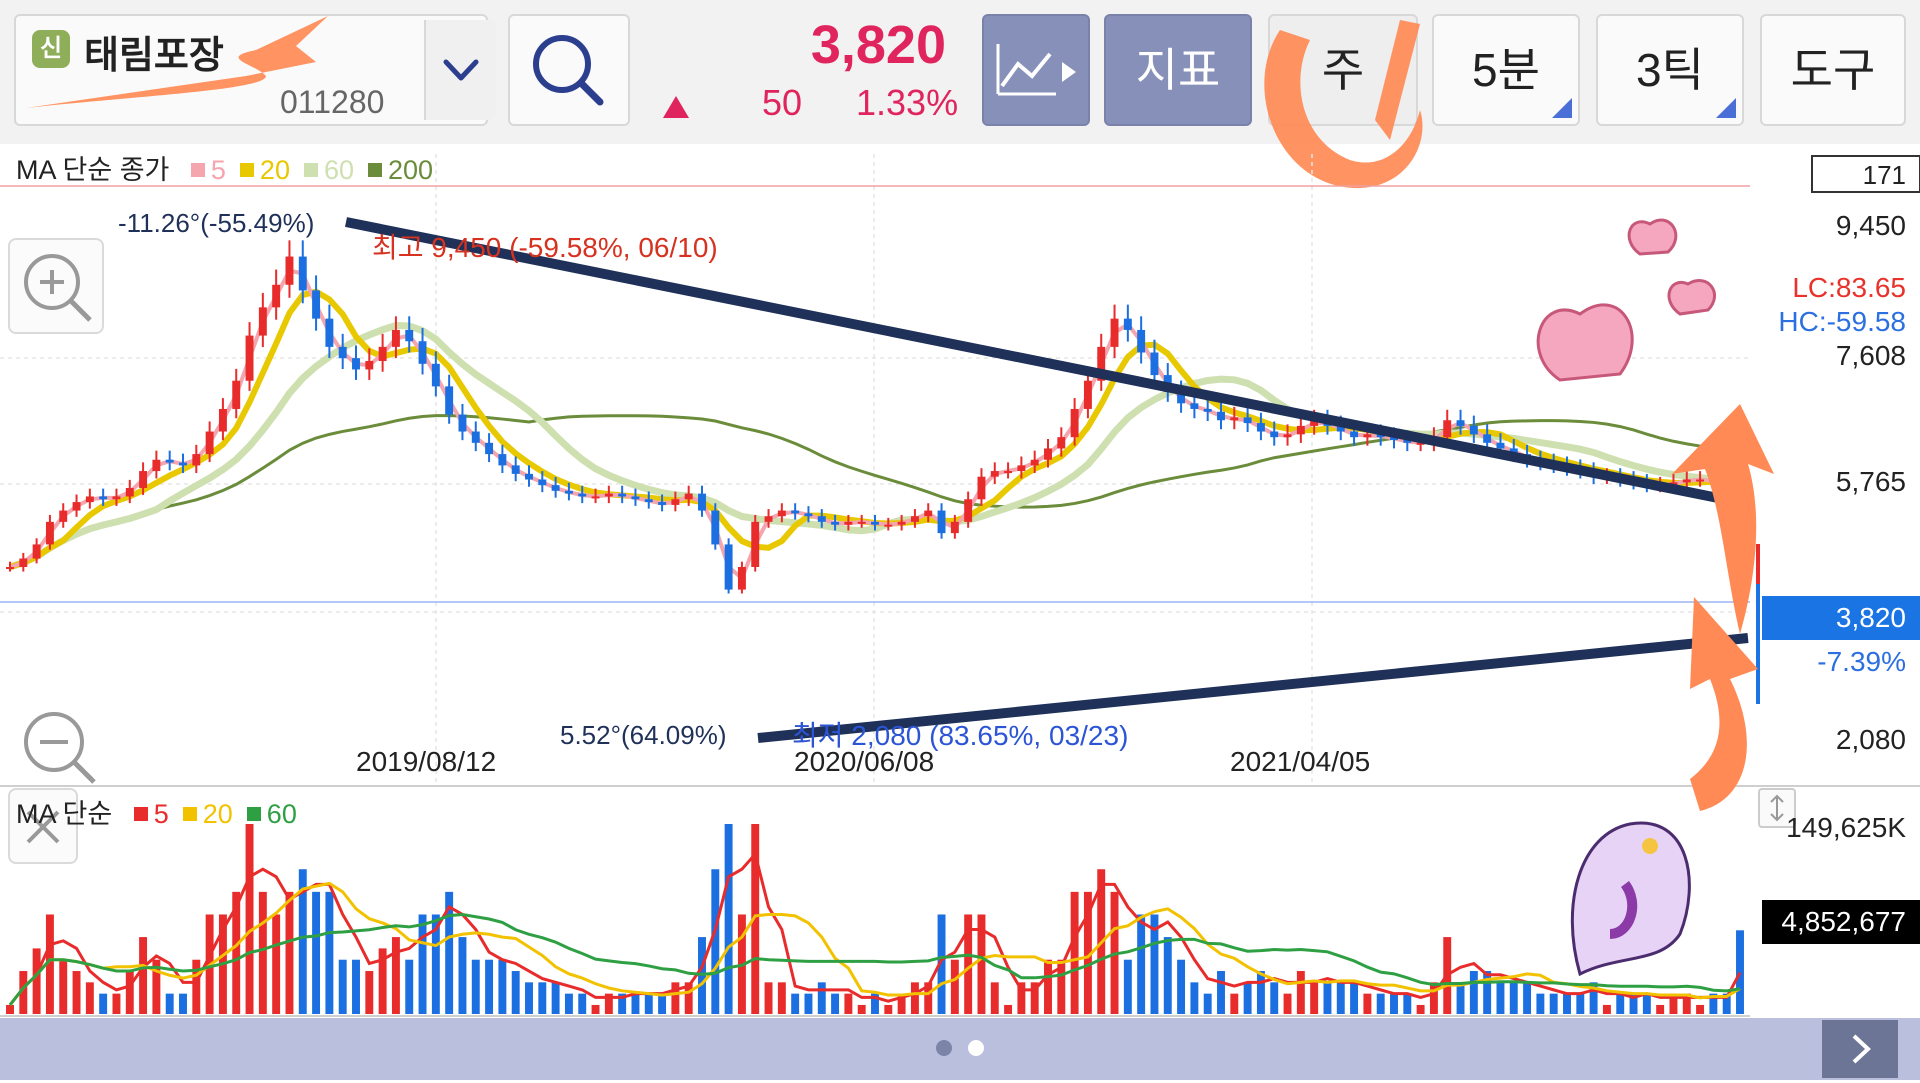 The width and height of the screenshot is (1920, 1083). I want to click on search-icon, so click(568, 70).